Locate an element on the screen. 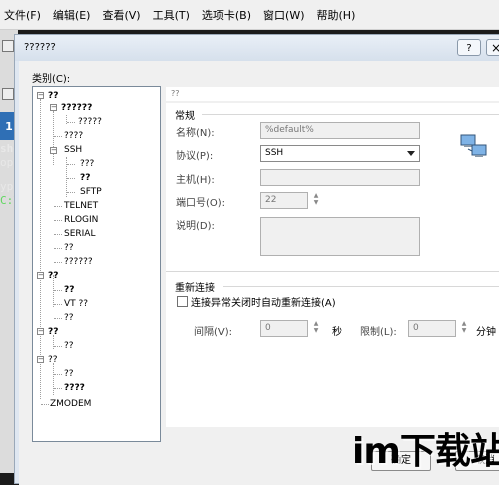 Image resolution: width=499 pixels, height=485 pixels. reconnect-section-title: 重新连接 is located at coordinates (195, 288).